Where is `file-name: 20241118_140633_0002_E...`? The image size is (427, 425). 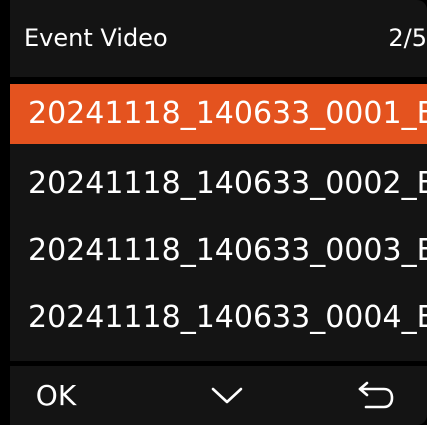 file-name: 20241118_140633_0002_E... is located at coordinates (227, 183).